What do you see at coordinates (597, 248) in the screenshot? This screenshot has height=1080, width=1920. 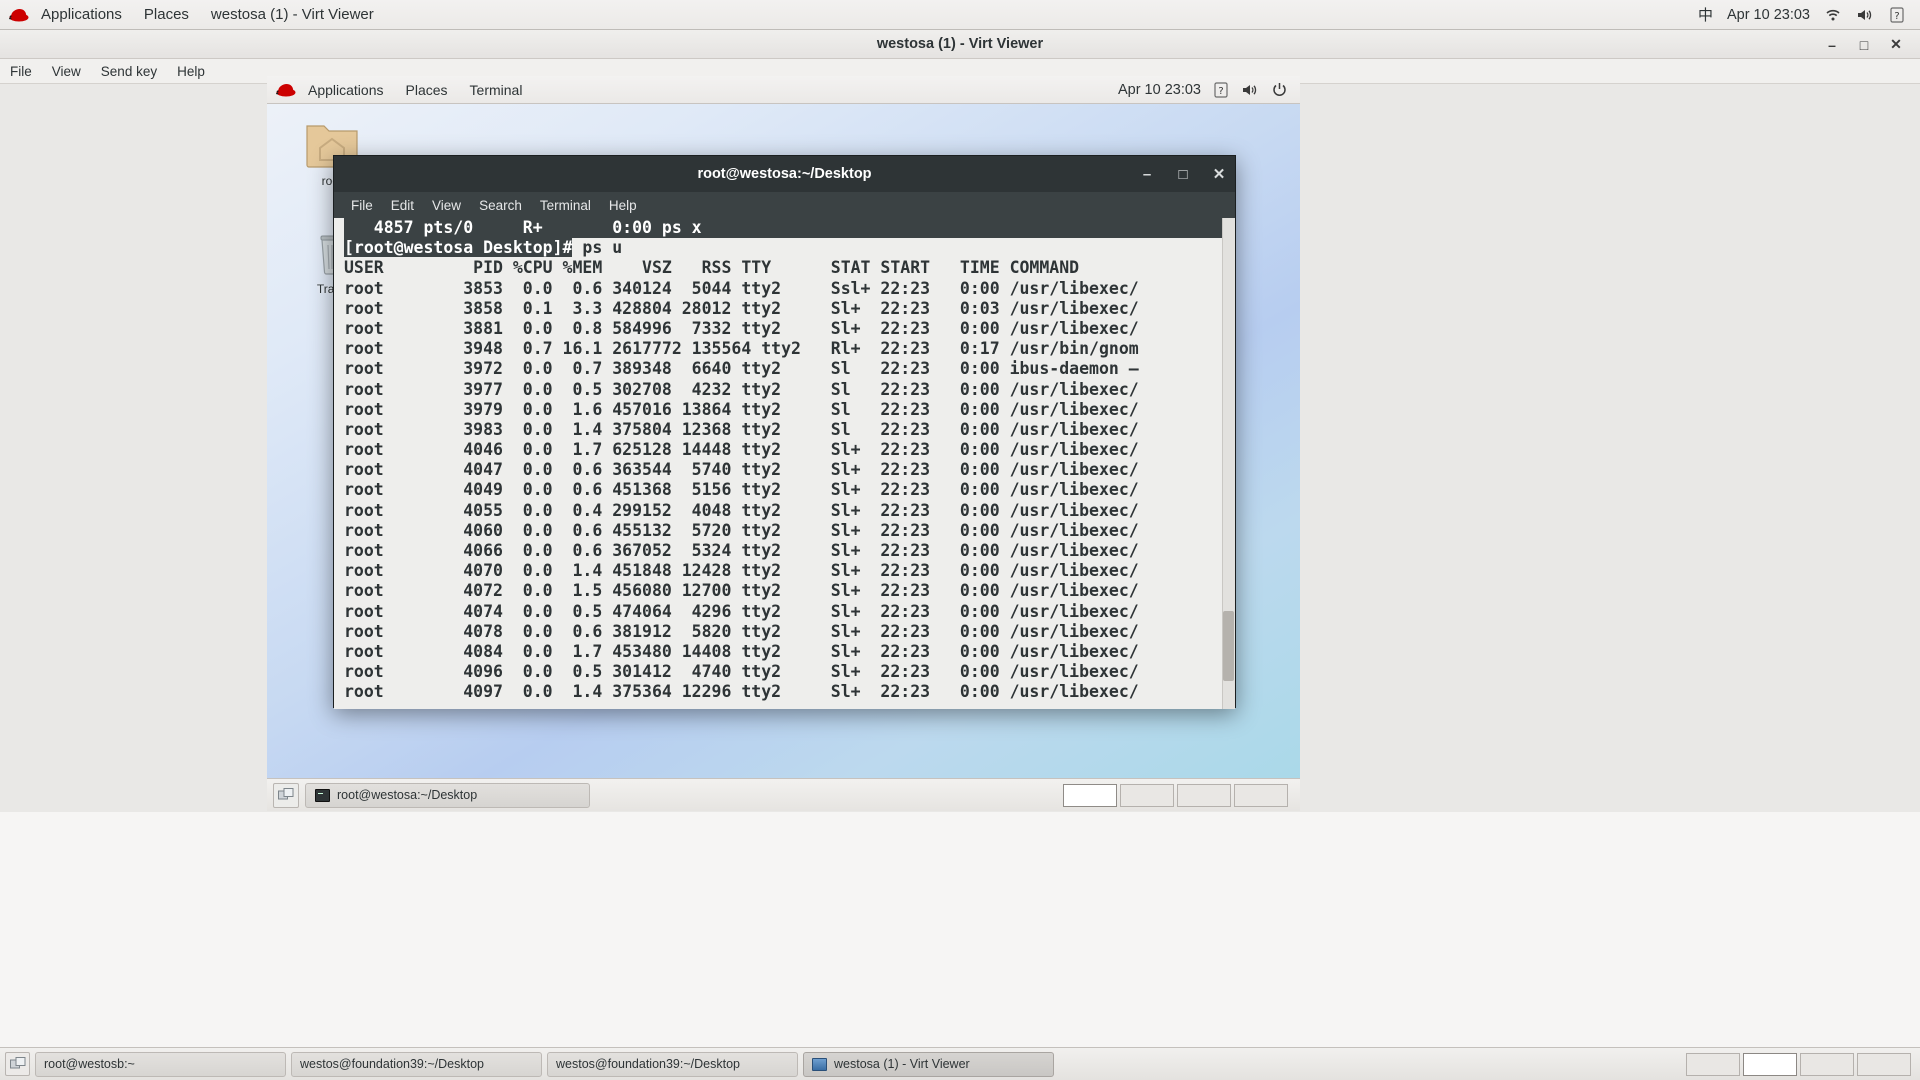 I see `terminal-command: ps u` at bounding box center [597, 248].